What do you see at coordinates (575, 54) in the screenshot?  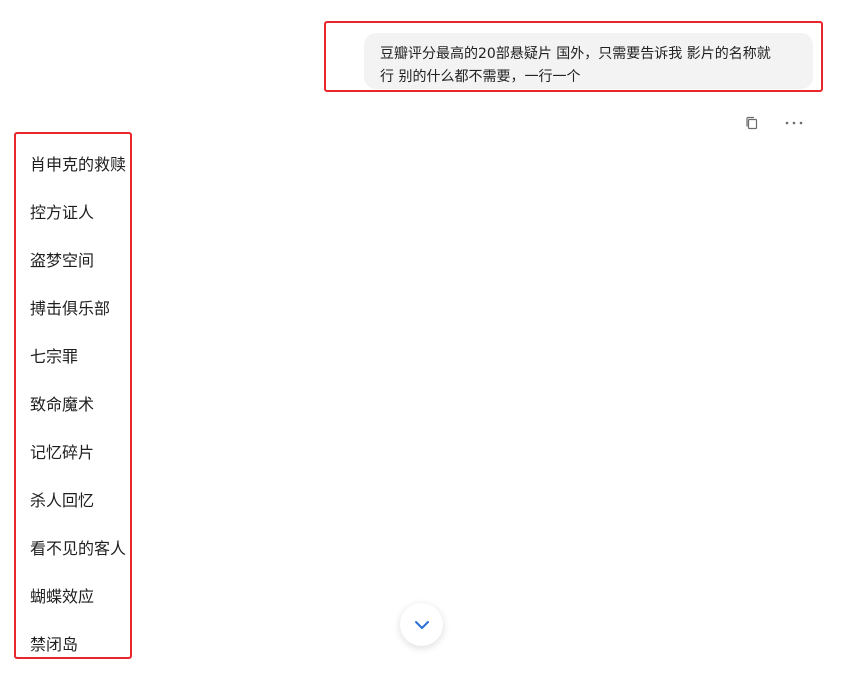 I see `user-message-line-1: 豆瓣评分最高的20部悬疑片 国外，只需要告诉我 影片的名称就` at bounding box center [575, 54].